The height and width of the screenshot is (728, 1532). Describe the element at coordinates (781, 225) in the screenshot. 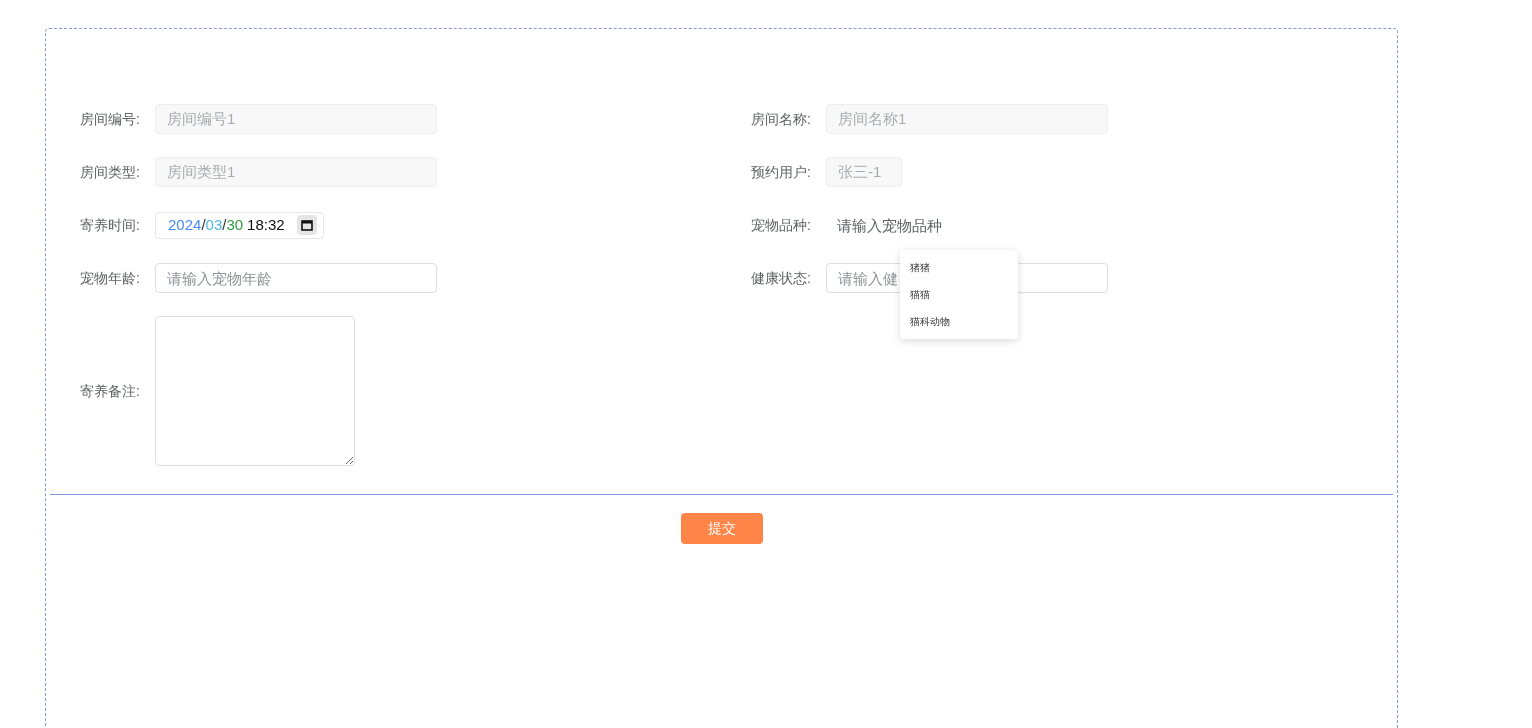

I see `field-label: 宠物品种:` at that location.